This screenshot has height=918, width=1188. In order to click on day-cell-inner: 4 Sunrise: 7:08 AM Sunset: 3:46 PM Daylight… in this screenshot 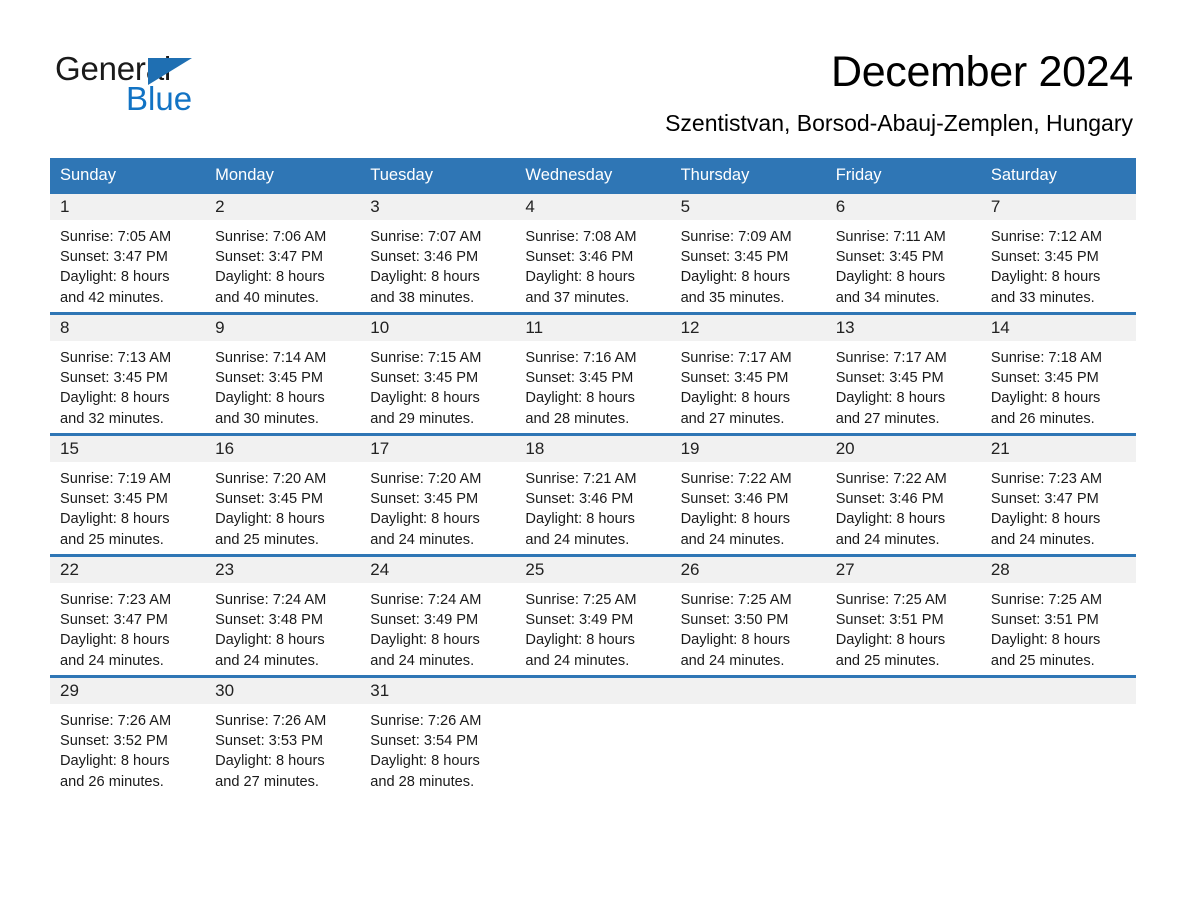, I will do `click(593, 253)`.